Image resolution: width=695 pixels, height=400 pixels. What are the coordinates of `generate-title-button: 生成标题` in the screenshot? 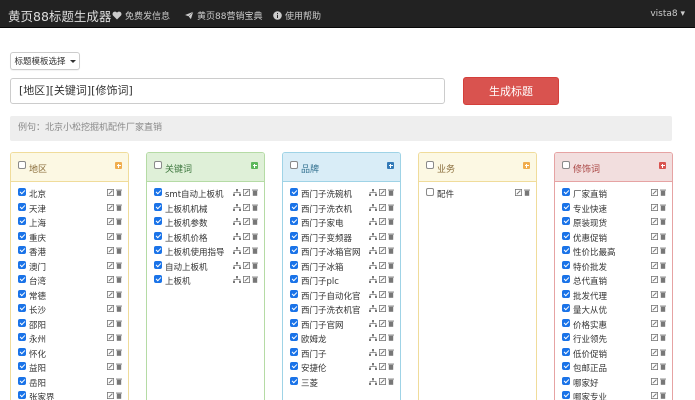 It's located at (511, 91).